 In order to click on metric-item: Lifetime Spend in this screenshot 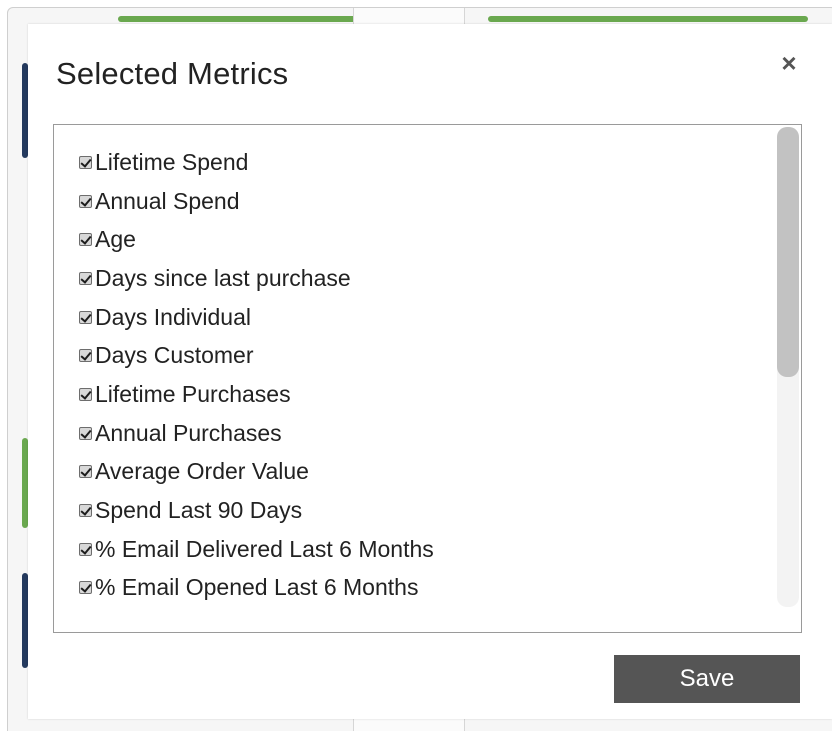, I will do `click(256, 162)`.